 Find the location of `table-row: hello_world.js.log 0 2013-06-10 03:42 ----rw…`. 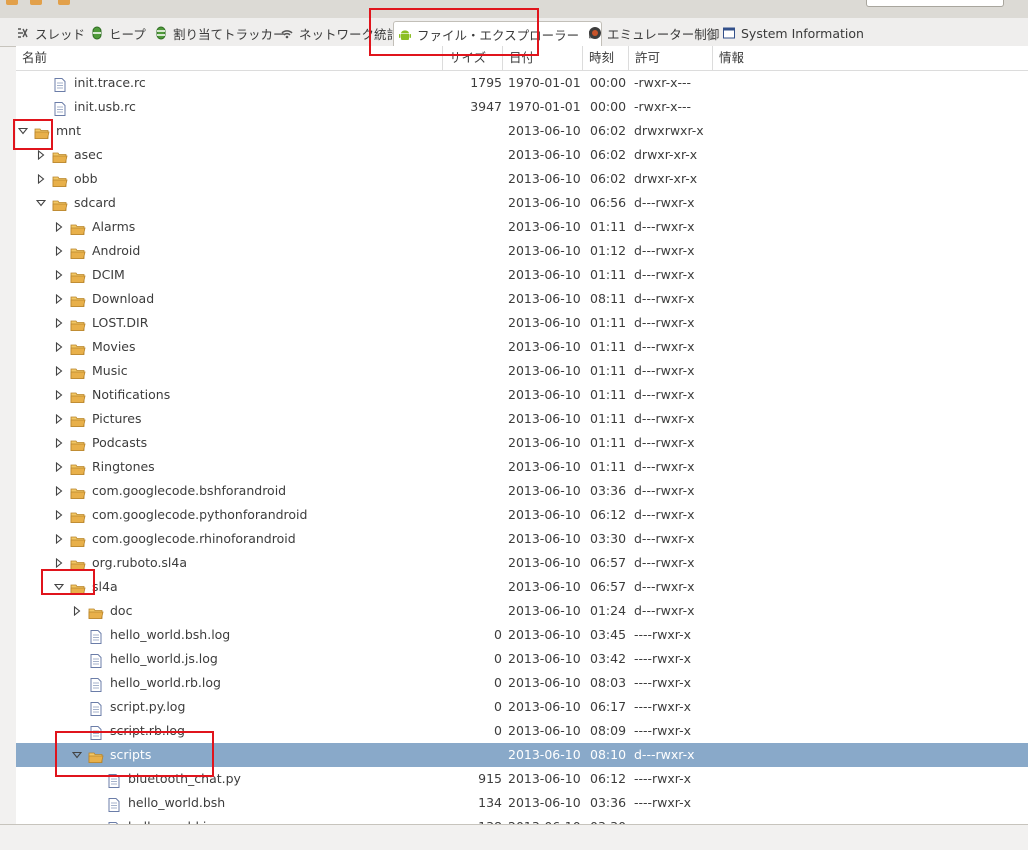

table-row: hello_world.js.log 0 2013-06-10 03:42 ----rw… is located at coordinates (522, 659).